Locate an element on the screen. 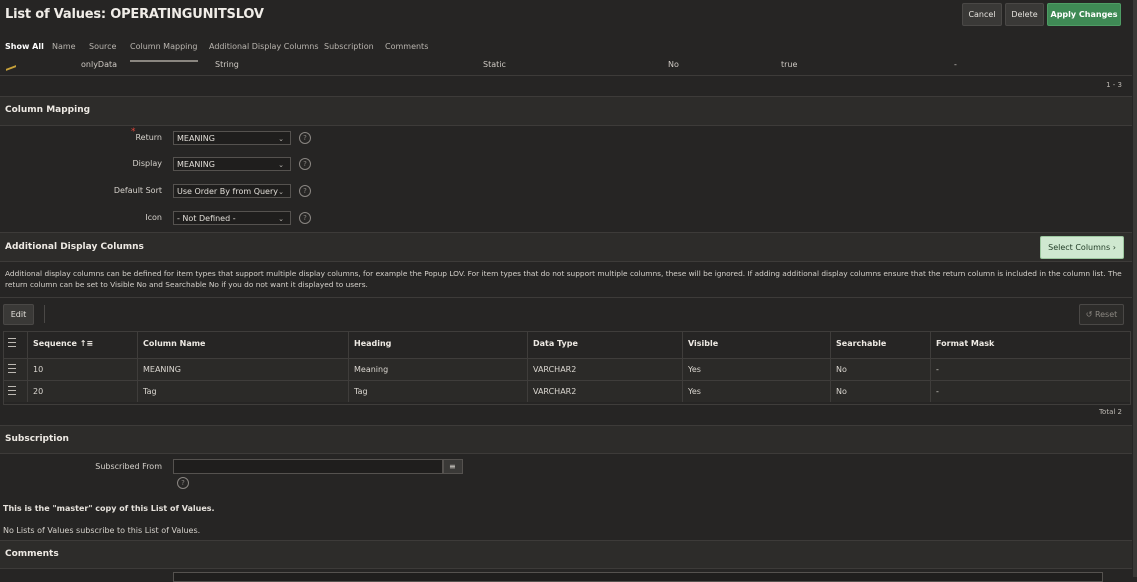 Image resolution: width=1137 pixels, height=582 pixels. tab-comments: Comments is located at coordinates (406, 51).